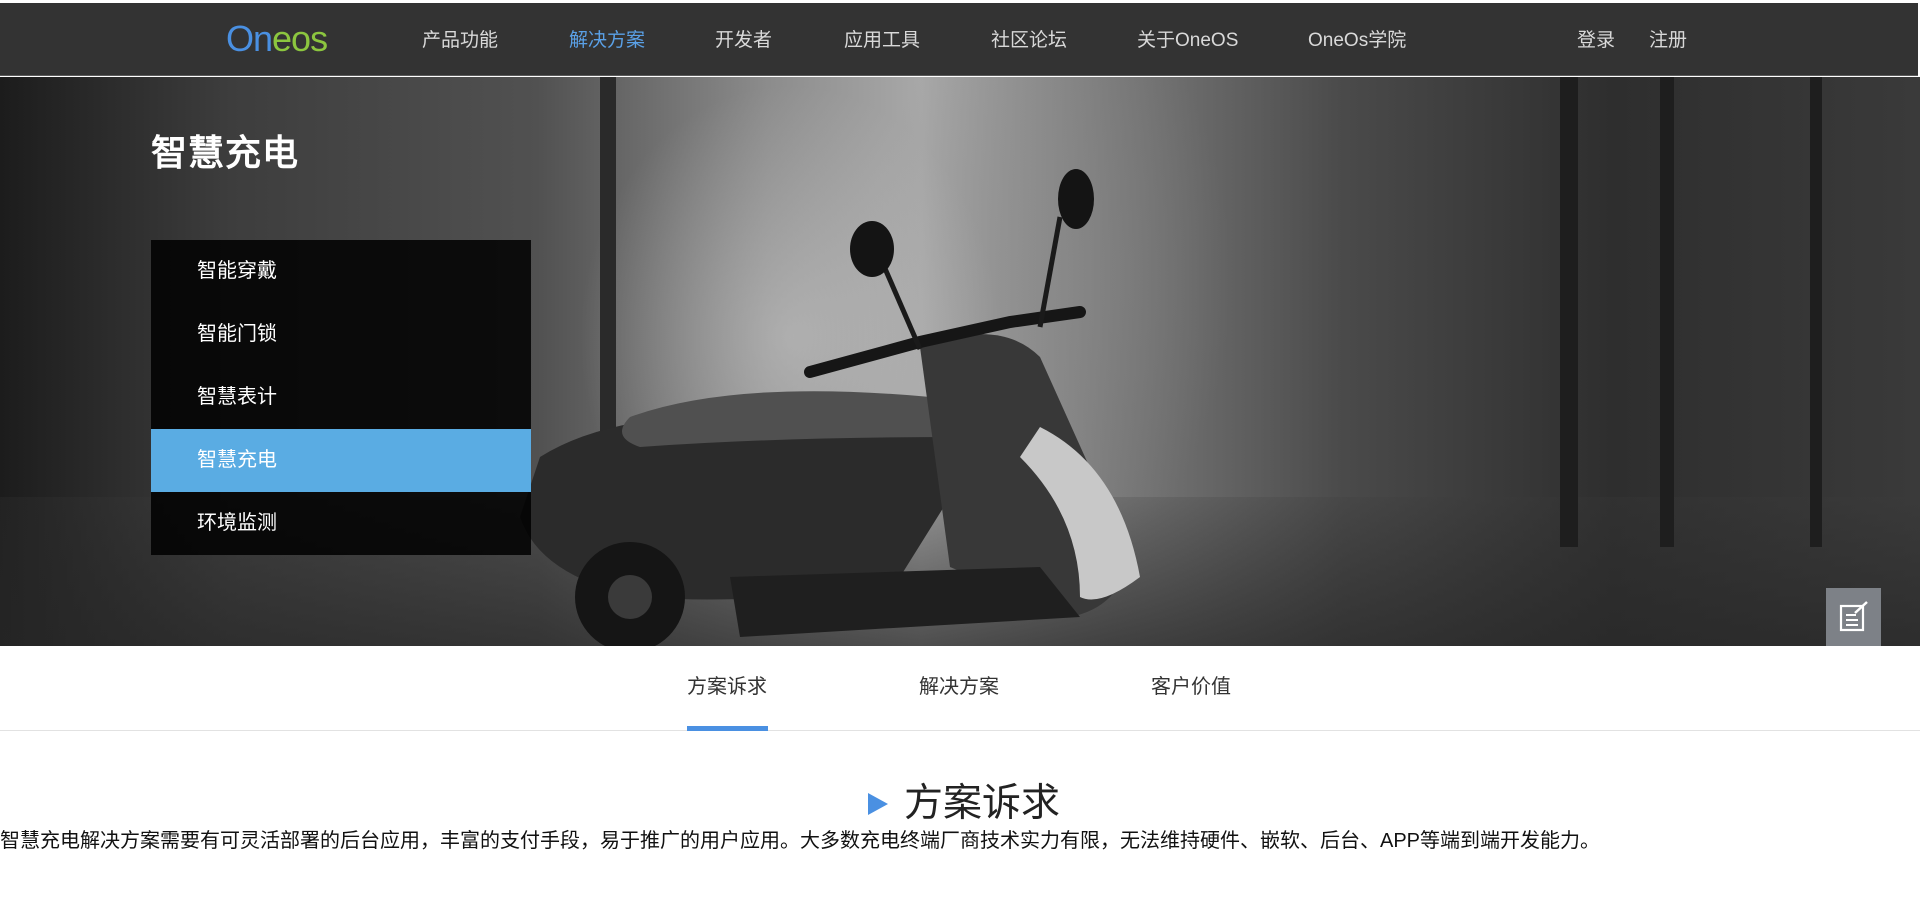  I want to click on section-heading: 方案诉求, so click(964, 804).